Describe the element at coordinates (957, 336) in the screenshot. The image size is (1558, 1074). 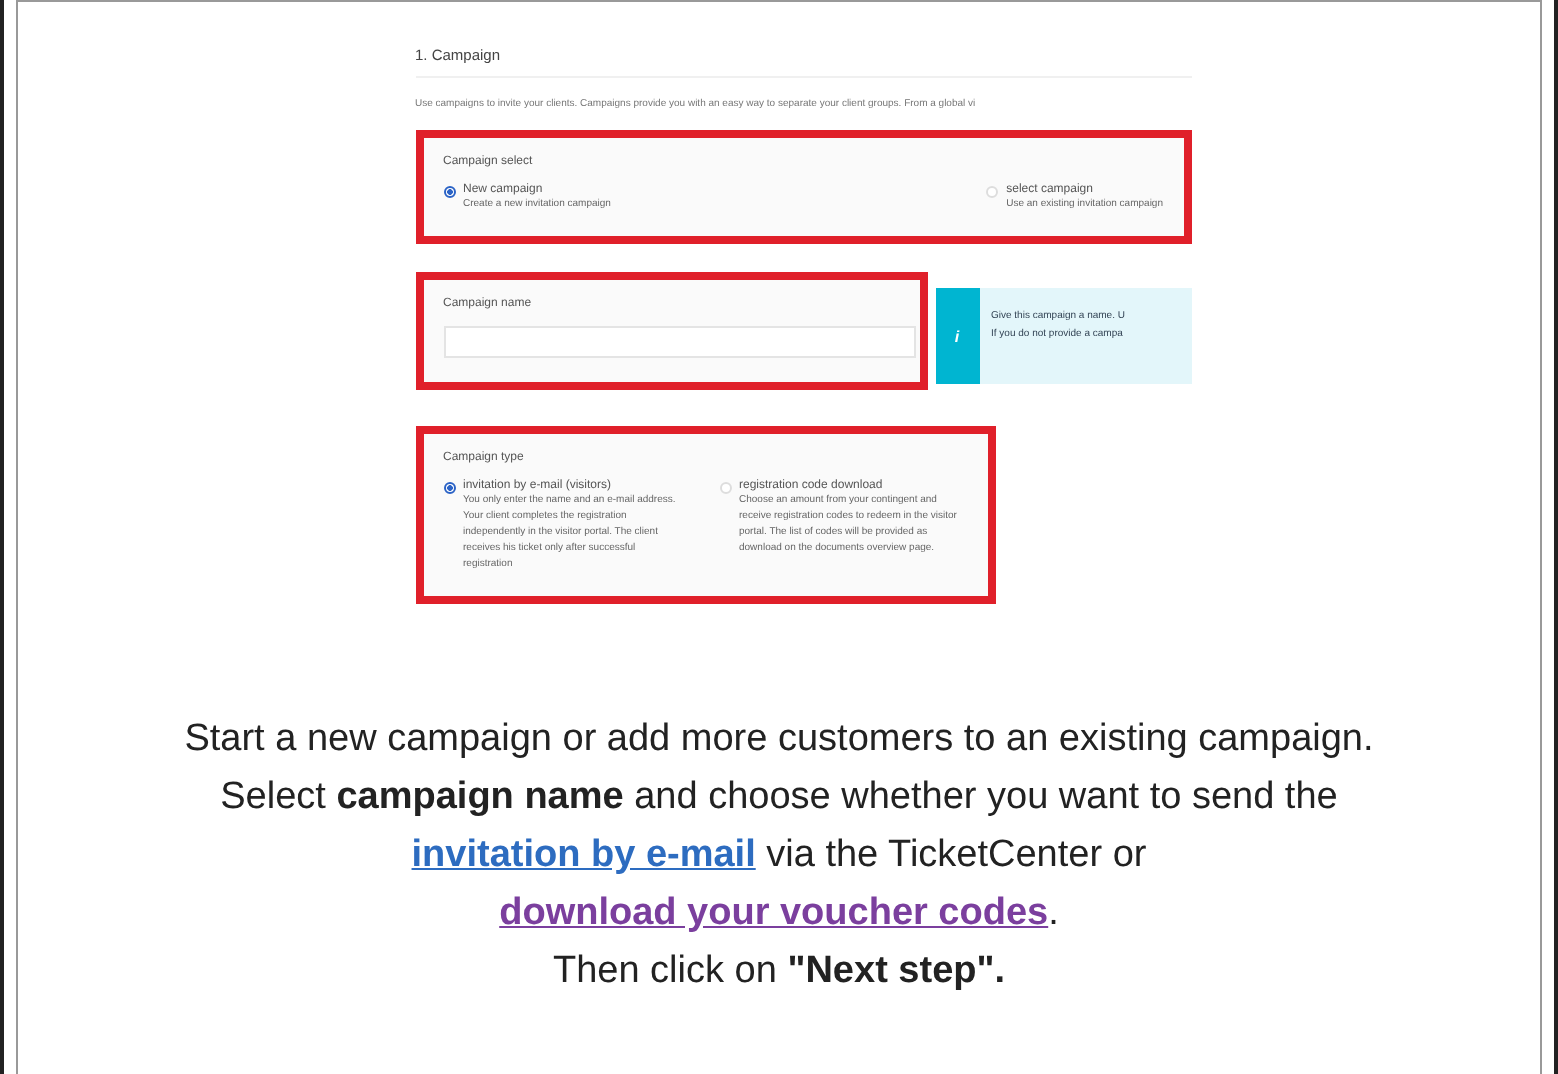
I see `info-icon: i` at that location.